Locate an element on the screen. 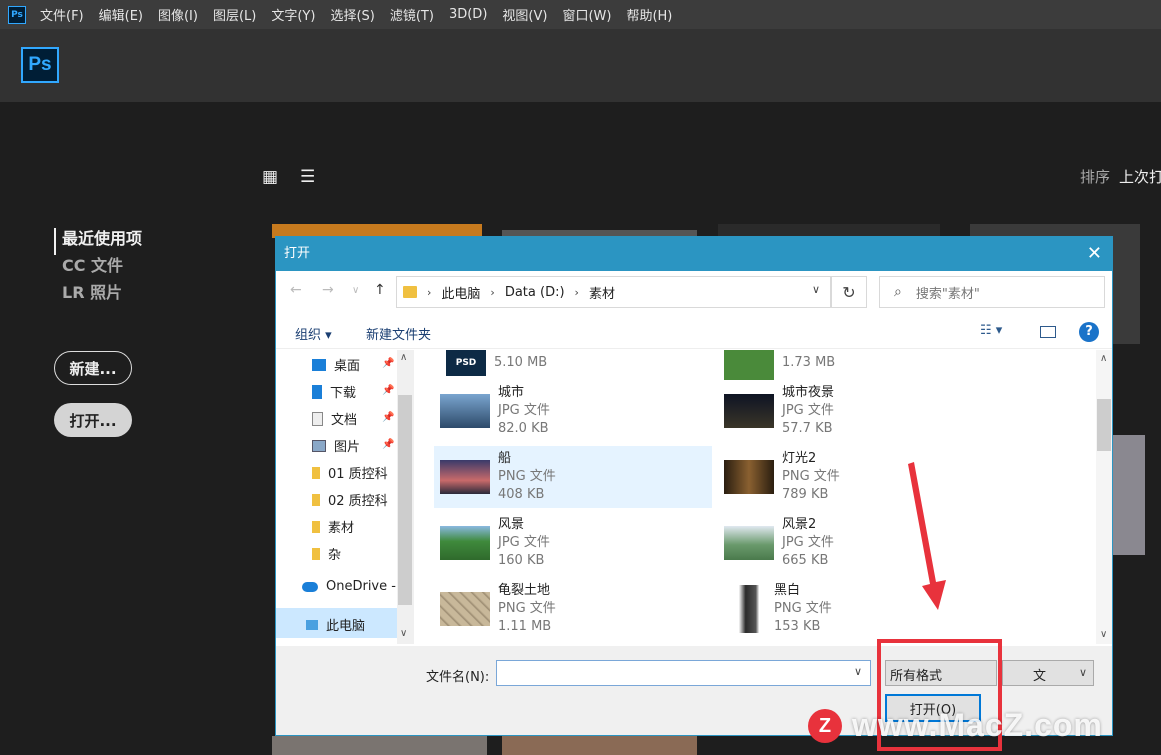 The image size is (1161, 755). menu-filter: 滤镜(T) is located at coordinates (412, 14).